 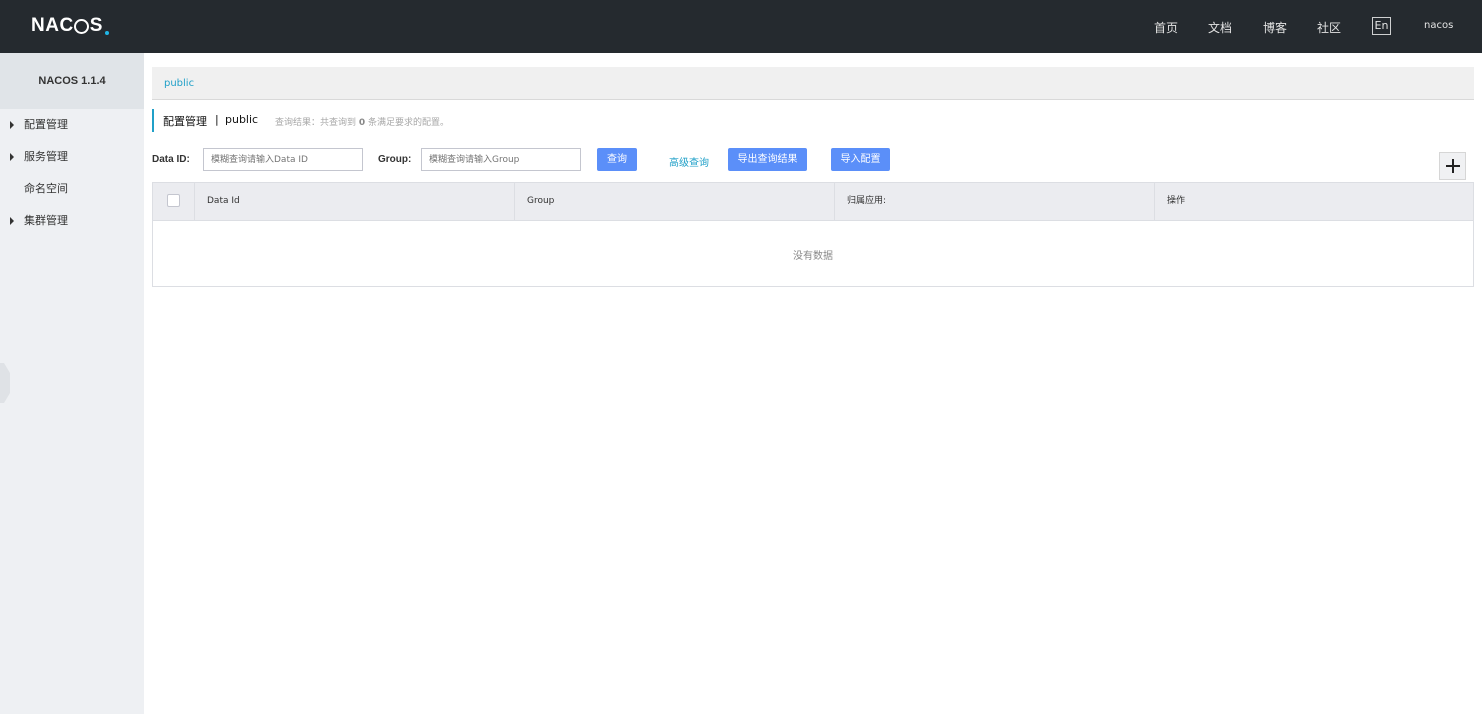 What do you see at coordinates (674, 201) in the screenshot?
I see `column-header-group: Group` at bounding box center [674, 201].